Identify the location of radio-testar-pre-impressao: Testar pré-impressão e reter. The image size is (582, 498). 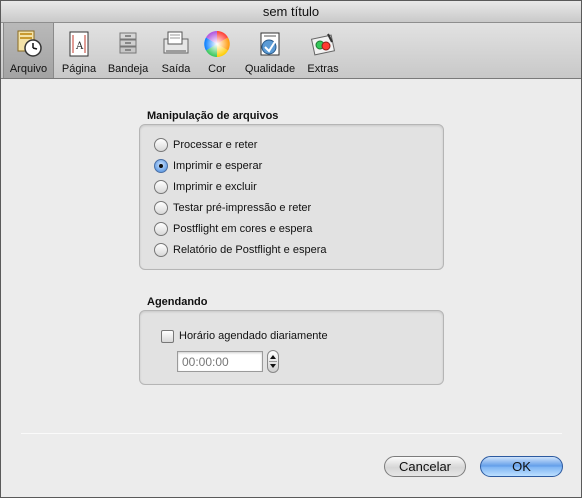
(232, 208).